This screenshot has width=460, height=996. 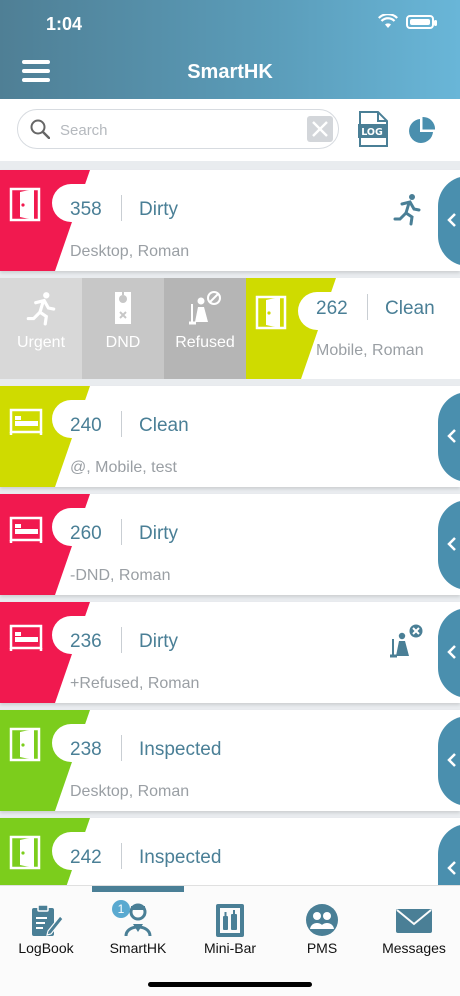 I want to click on room-card: 242 Inspected, so click(x=230, y=851).